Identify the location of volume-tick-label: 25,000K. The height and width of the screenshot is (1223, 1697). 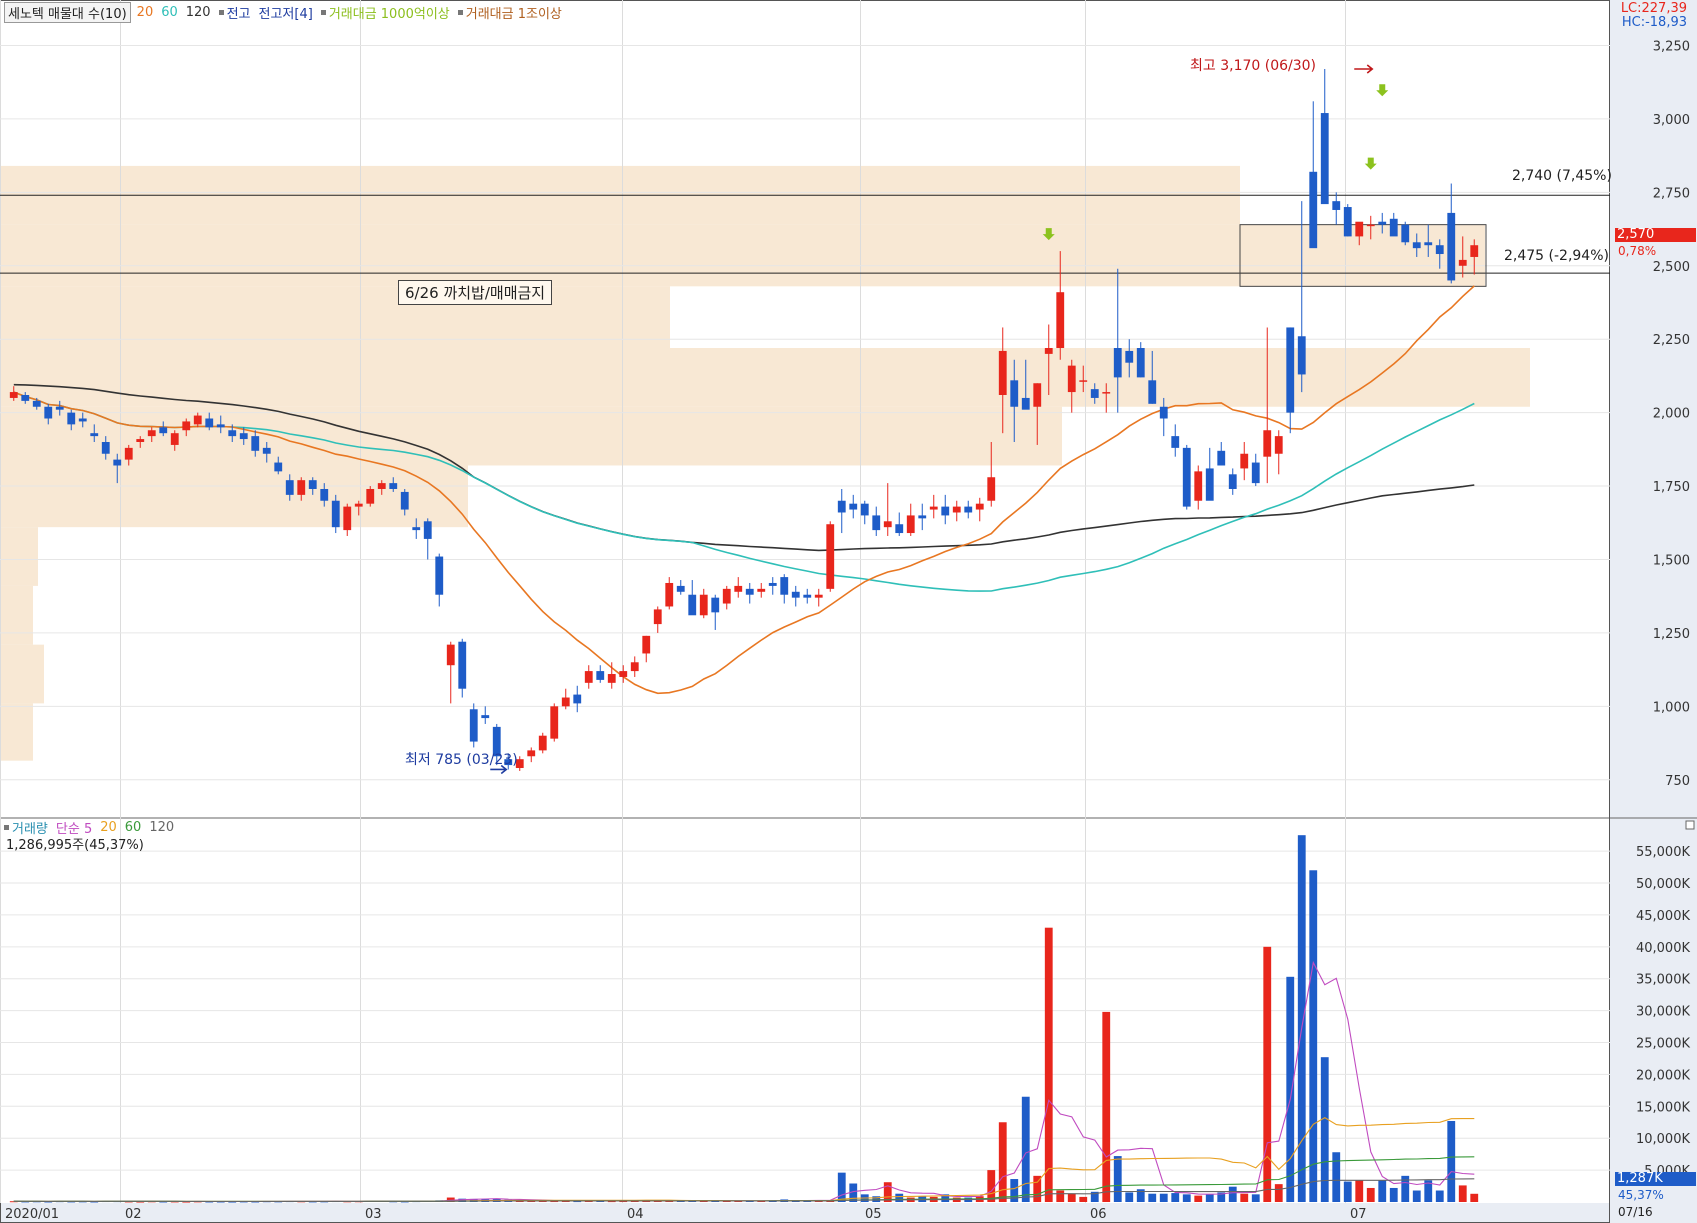
(1663, 1044).